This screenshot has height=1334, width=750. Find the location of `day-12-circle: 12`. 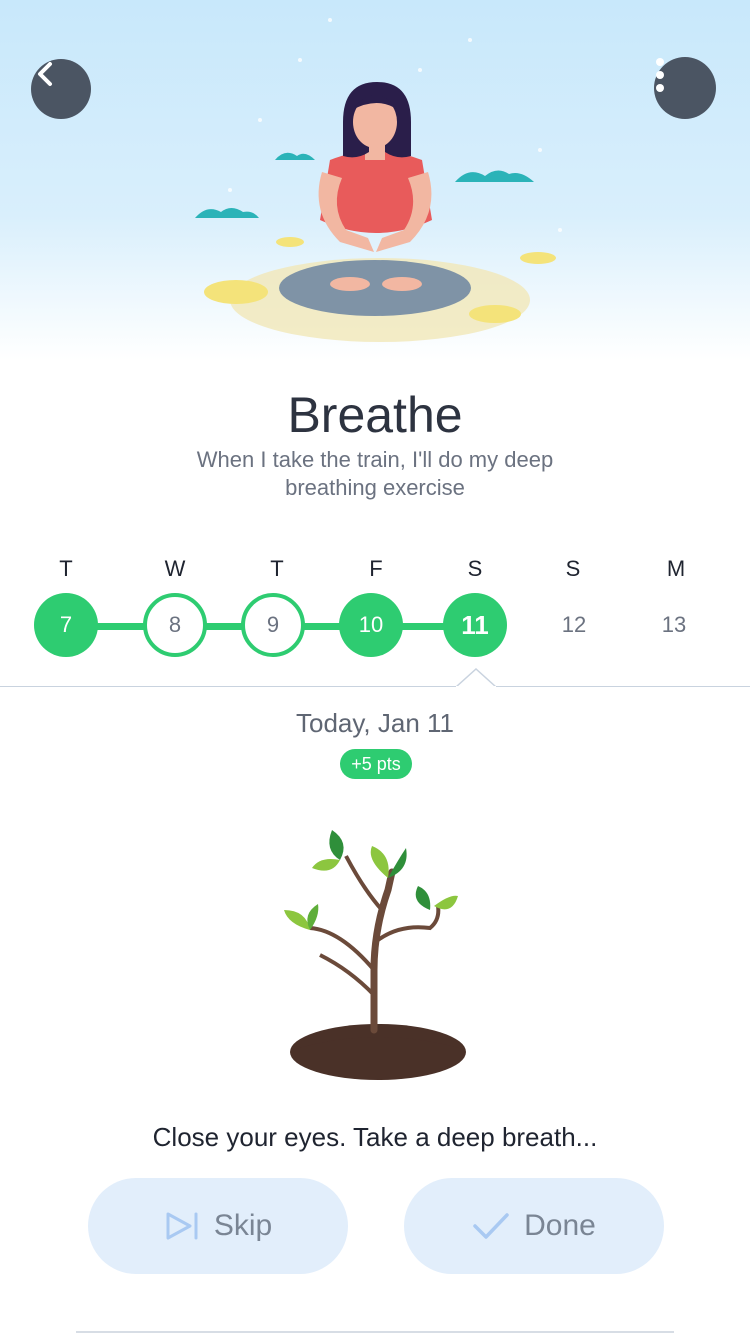

day-12-circle: 12 is located at coordinates (574, 625).